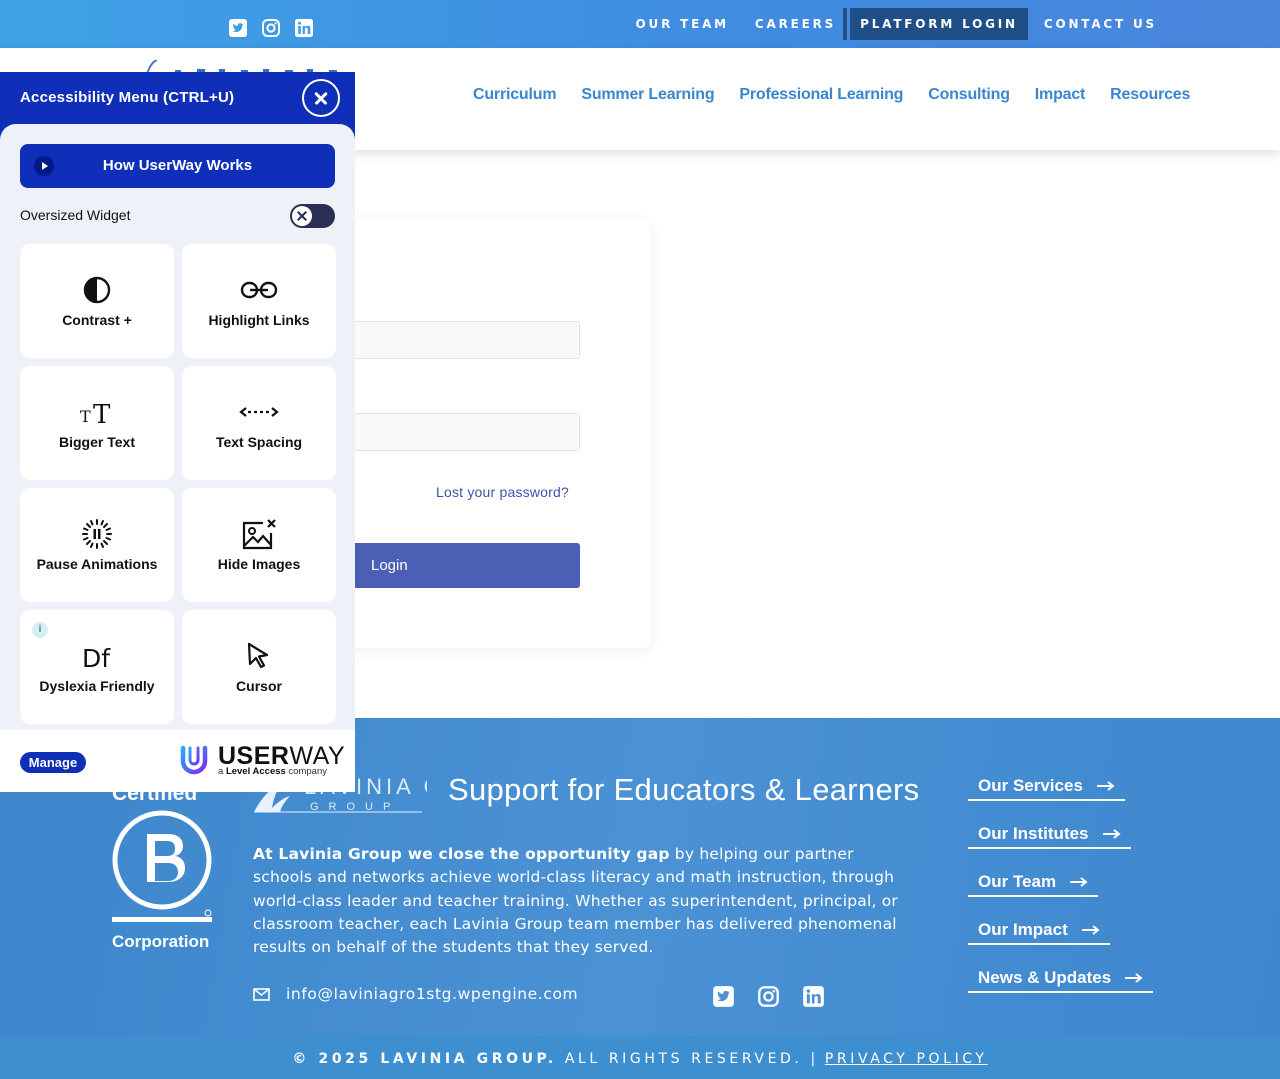  Describe the element at coordinates (845, 24) in the screenshot. I see `top-nav-divider` at that location.